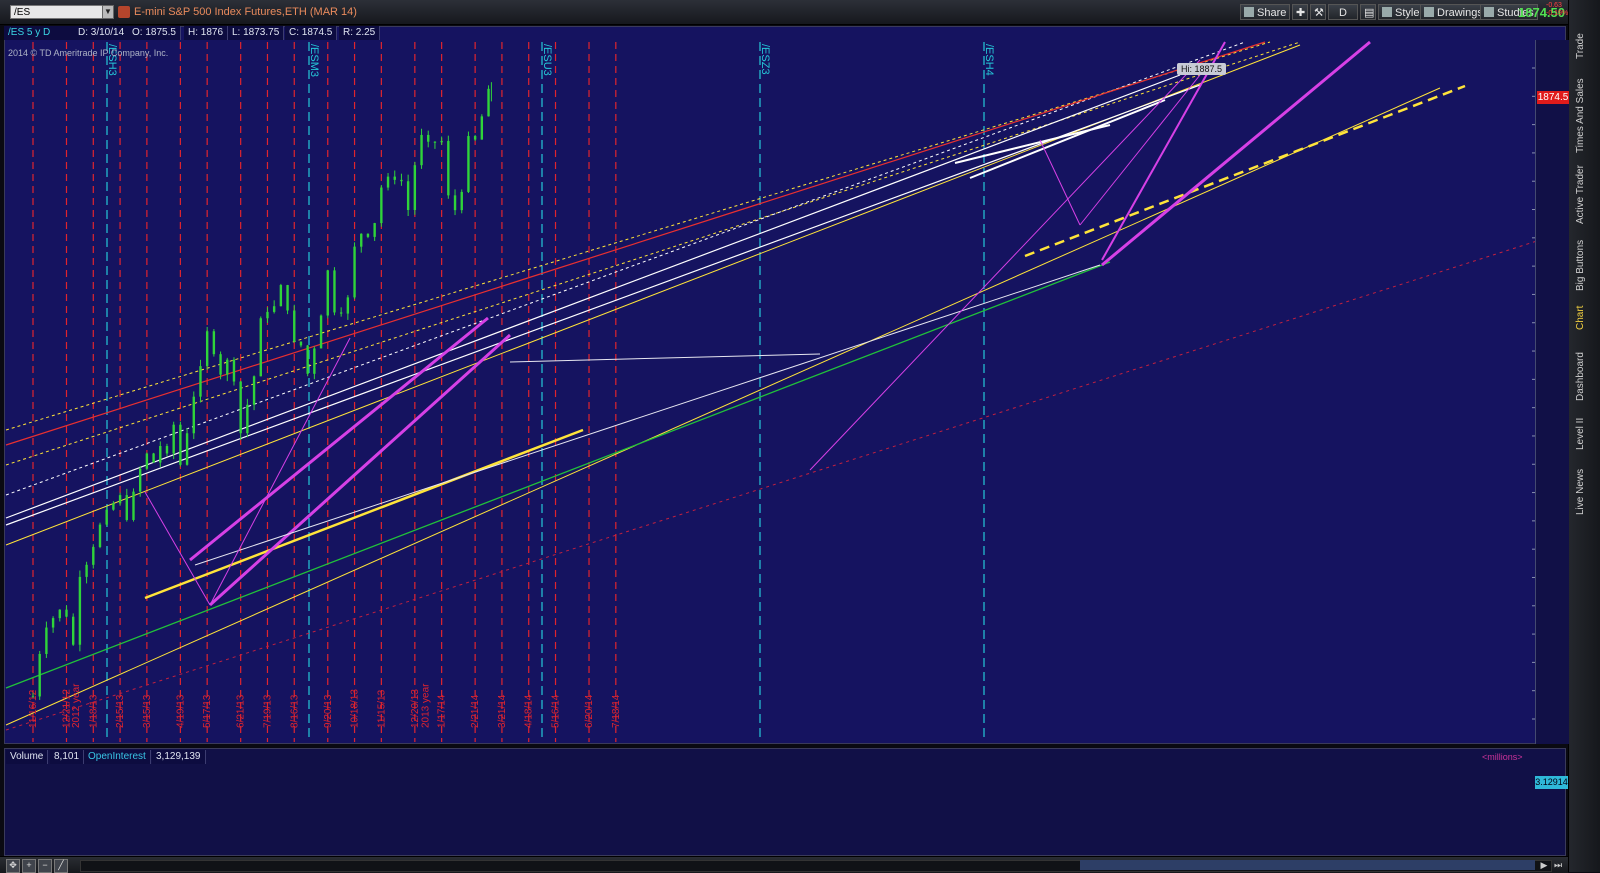 Image resolution: width=1600 pixels, height=873 pixels. I want to click on chart-symbol-period: /ES 5 y D, so click(39, 33).